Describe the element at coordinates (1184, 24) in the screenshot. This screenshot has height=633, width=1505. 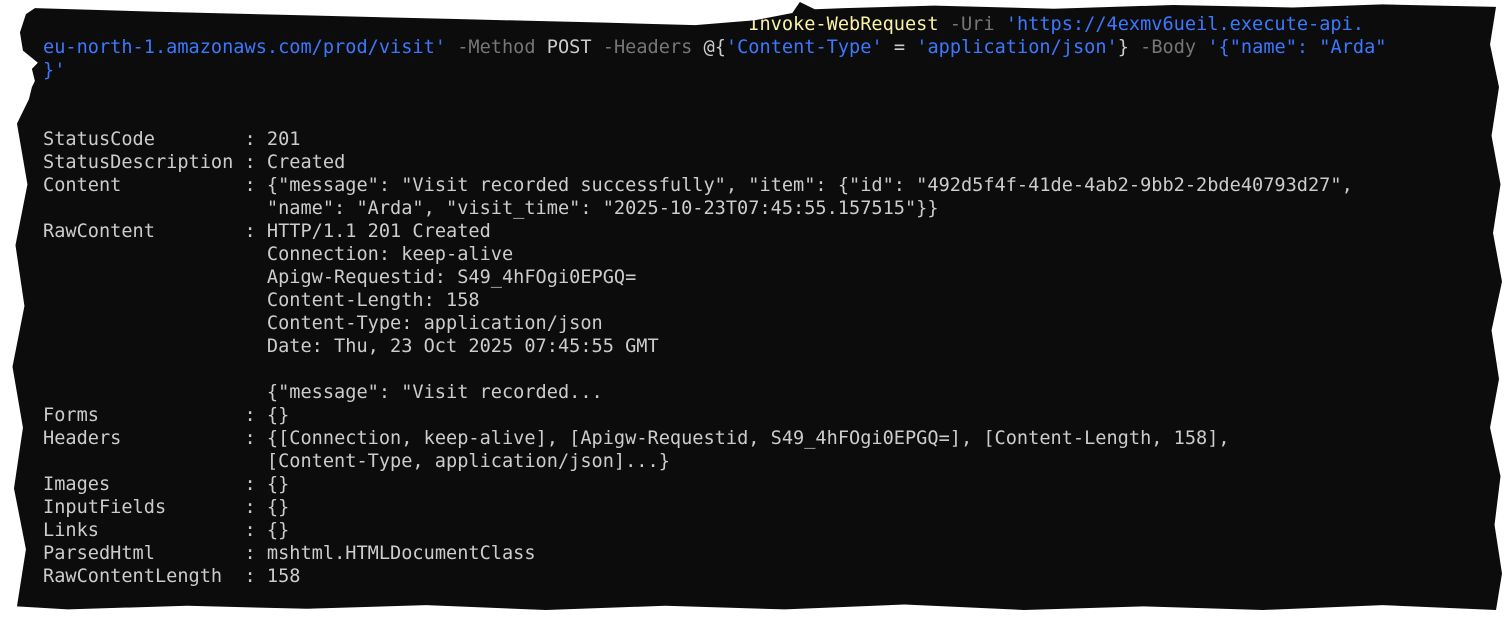
I see `uri-value-part1: 'https://4exmv6ueil.execute-api.` at that location.